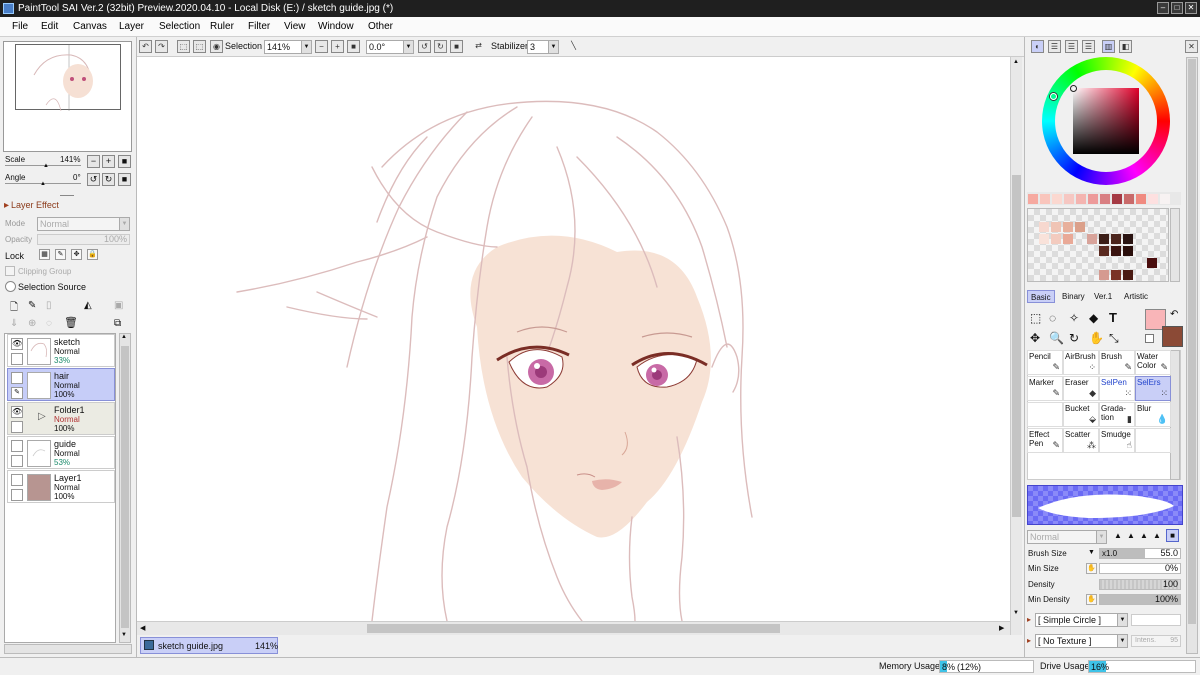 The image size is (1200, 675). Describe the element at coordinates (61, 418) in the screenshot. I see `layer-row-folder1: 👁 ▷ Folder1 Normal 100%` at that location.